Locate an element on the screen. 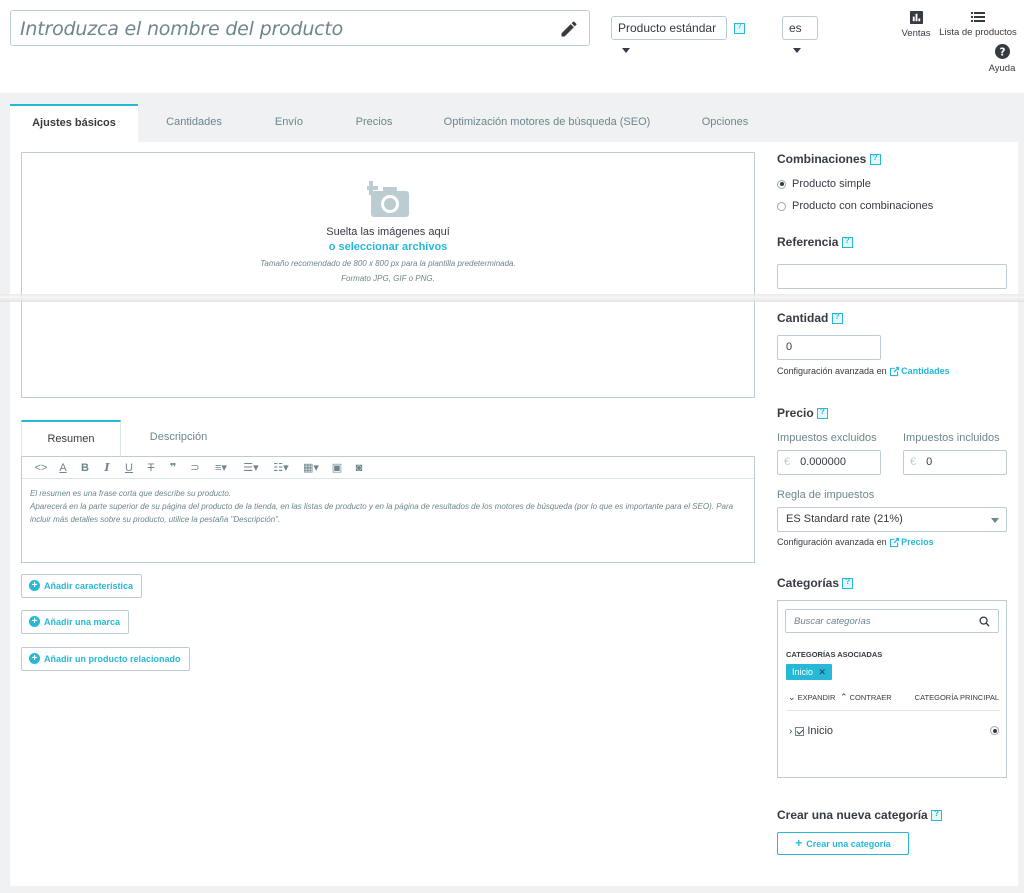 The image size is (1024, 893). tab-basic-settings: Ajustes básicos is located at coordinates (74, 123).